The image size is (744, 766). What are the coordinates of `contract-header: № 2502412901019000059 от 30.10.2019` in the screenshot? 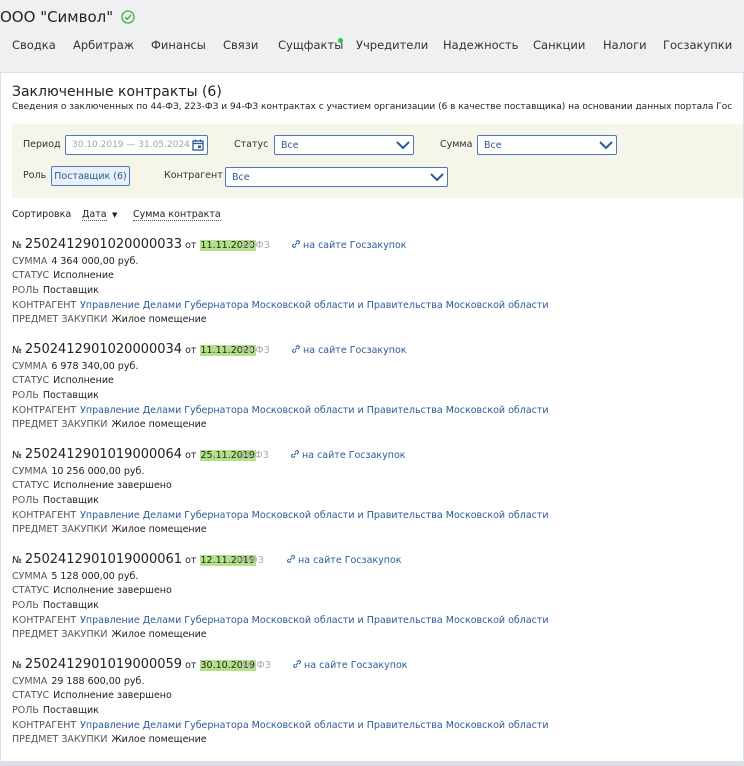 It's located at (134, 664).